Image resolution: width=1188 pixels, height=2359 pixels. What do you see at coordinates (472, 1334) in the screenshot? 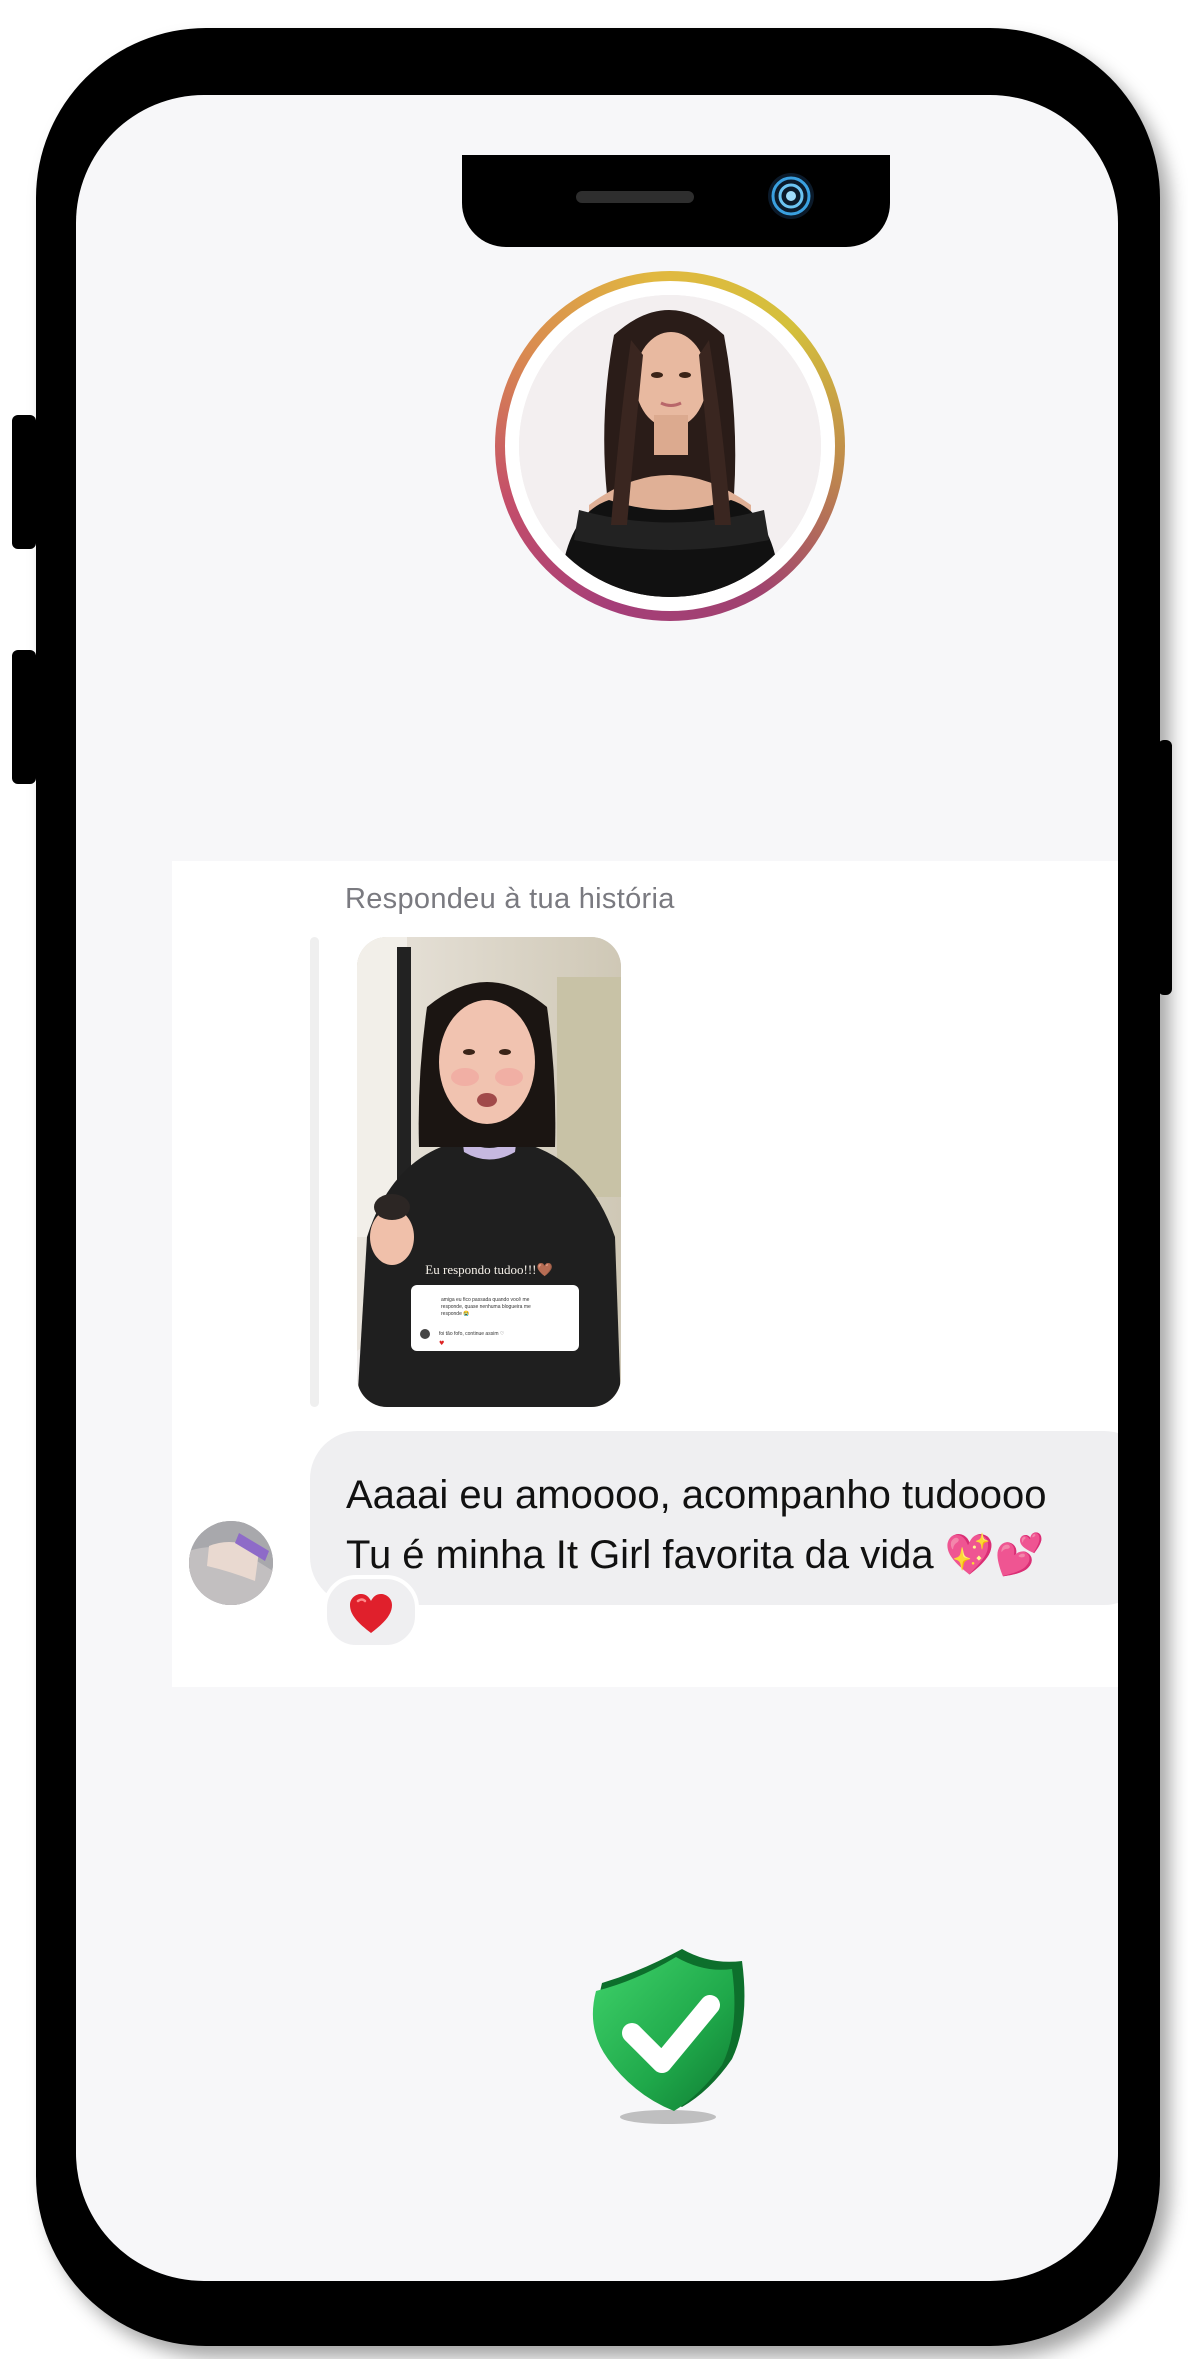
I see `svg-text: foi tão fofo, continue assim ♡` at bounding box center [472, 1334].